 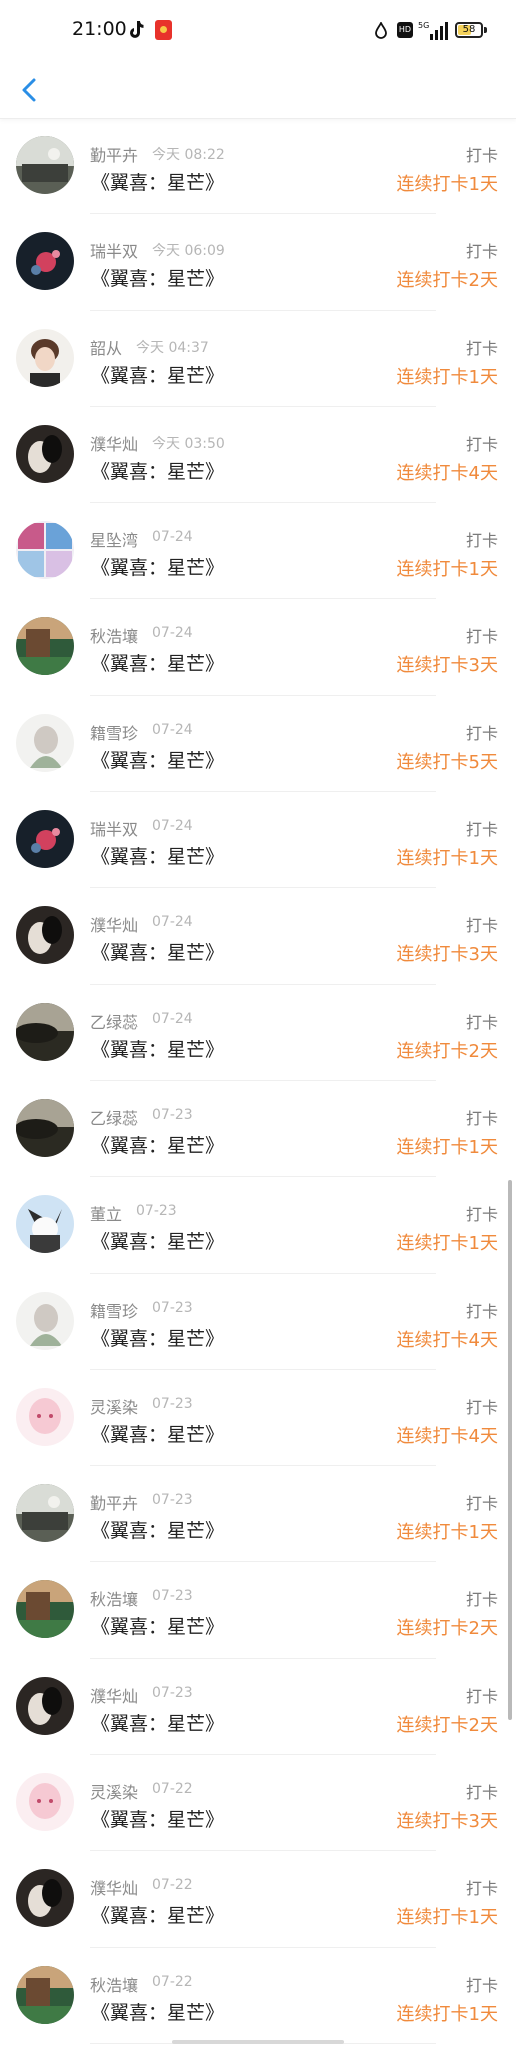 What do you see at coordinates (258, 1418) in the screenshot?
I see `list-item: 灵溪染 07-23 《翼喜：星芒》 打卡 连续打卡4天` at bounding box center [258, 1418].